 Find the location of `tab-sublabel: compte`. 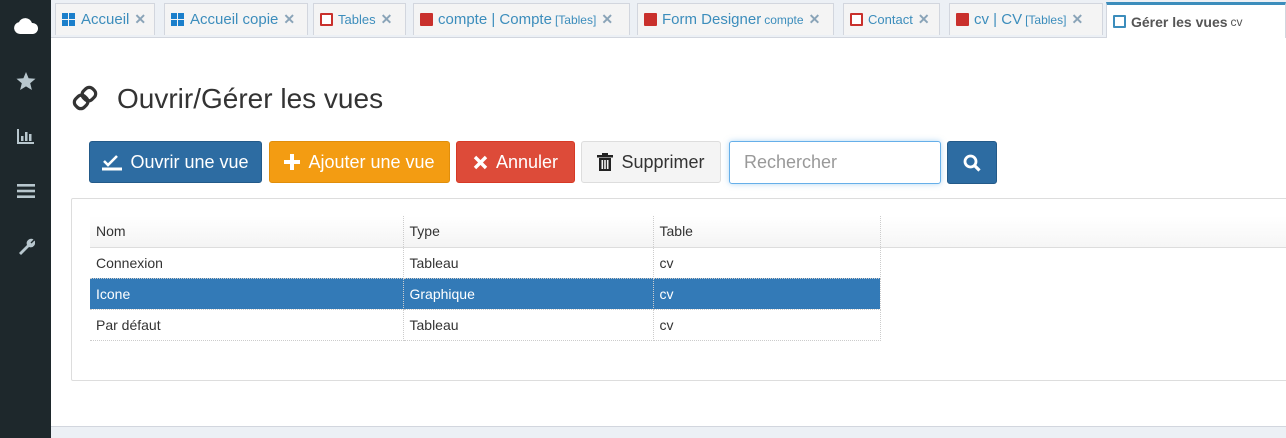

tab-sublabel: compte is located at coordinates (784, 19).